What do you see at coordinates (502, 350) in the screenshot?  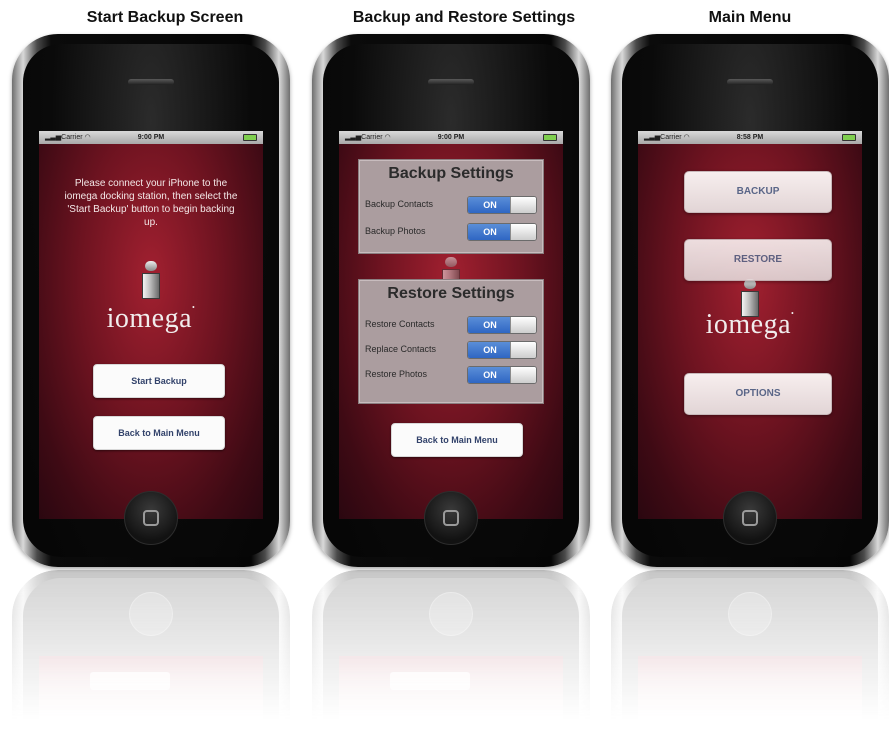 I see `replace-contacts-toggle: ON` at bounding box center [502, 350].